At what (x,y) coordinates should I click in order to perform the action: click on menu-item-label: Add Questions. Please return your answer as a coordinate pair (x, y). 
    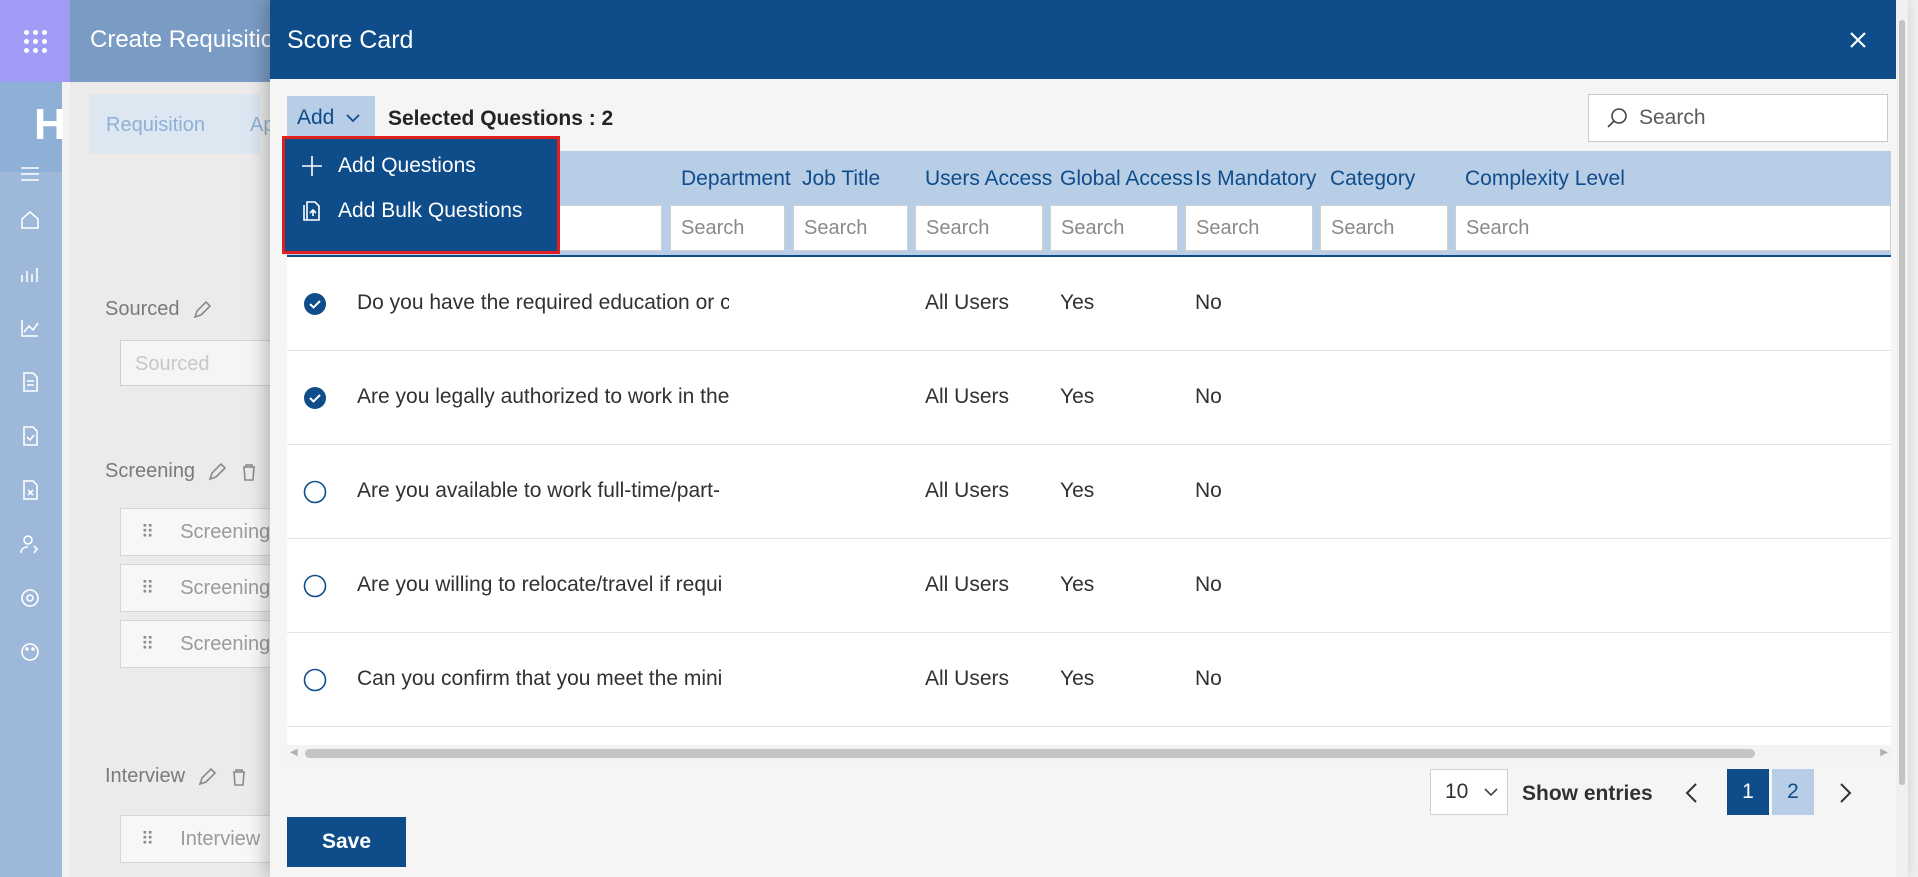
    Looking at the image, I should click on (407, 165).